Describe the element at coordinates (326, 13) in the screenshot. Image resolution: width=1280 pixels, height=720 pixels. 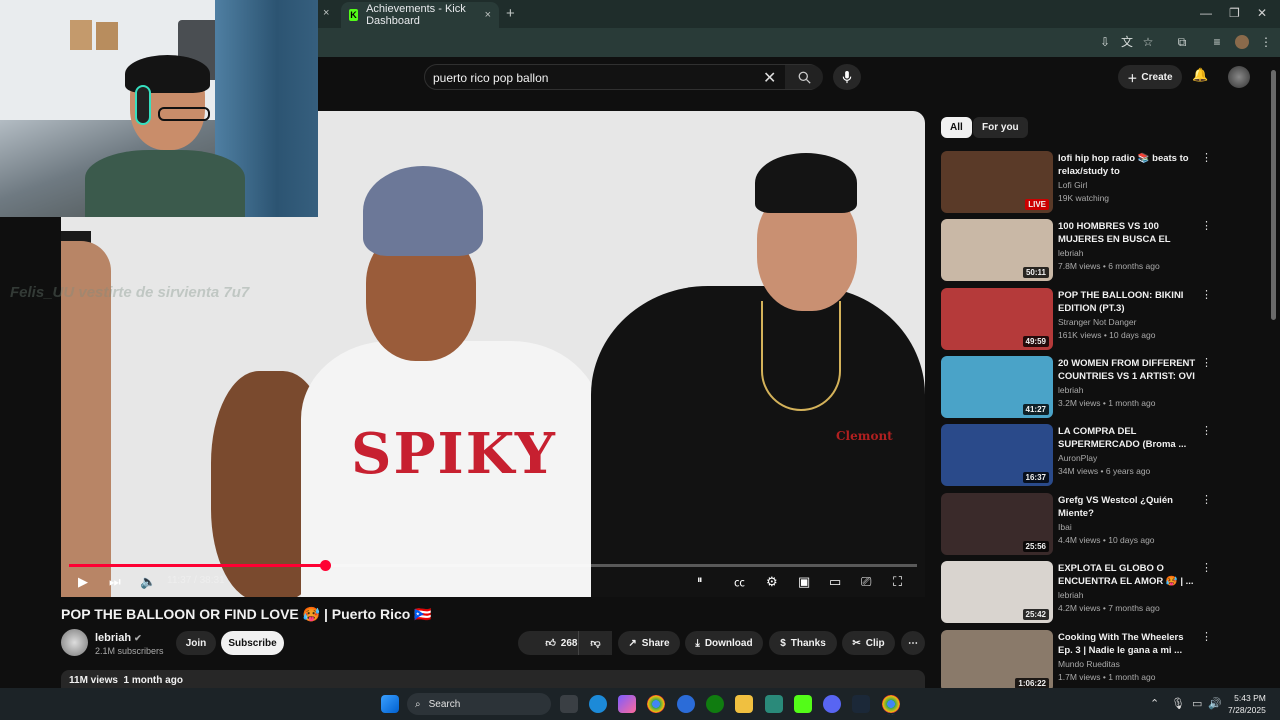
I see `previous-tab-close-icon: ×` at that location.